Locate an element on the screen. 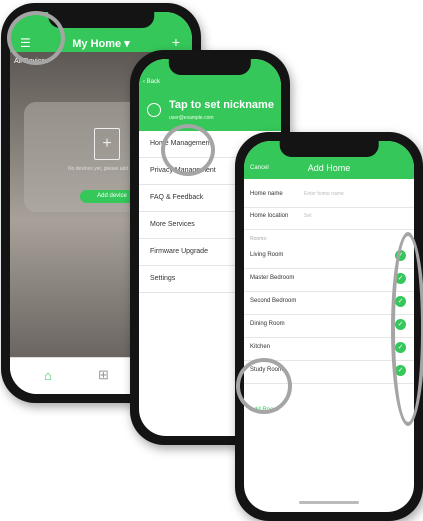 This screenshot has width=423, height=521. back-button: ‹ Back is located at coordinates (151, 82).